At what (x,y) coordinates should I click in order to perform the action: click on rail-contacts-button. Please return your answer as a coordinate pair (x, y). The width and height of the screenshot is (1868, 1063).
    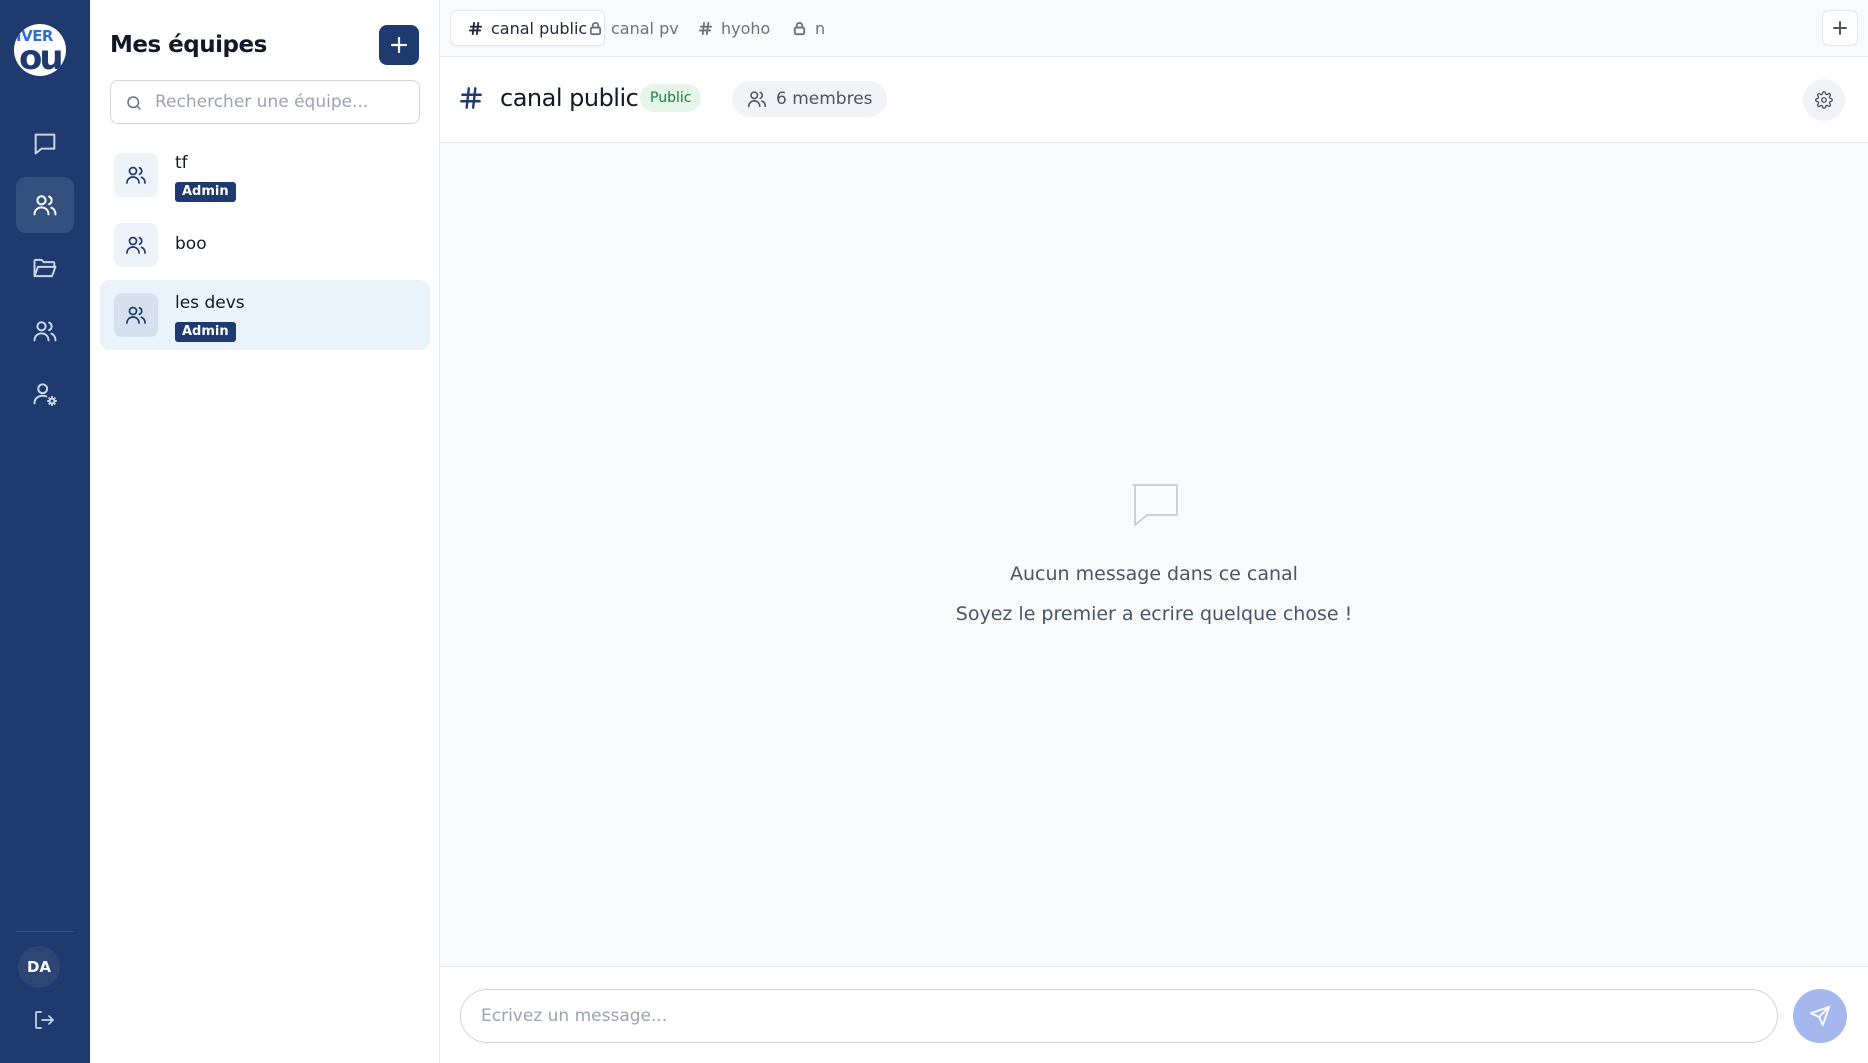
    Looking at the image, I should click on (45, 331).